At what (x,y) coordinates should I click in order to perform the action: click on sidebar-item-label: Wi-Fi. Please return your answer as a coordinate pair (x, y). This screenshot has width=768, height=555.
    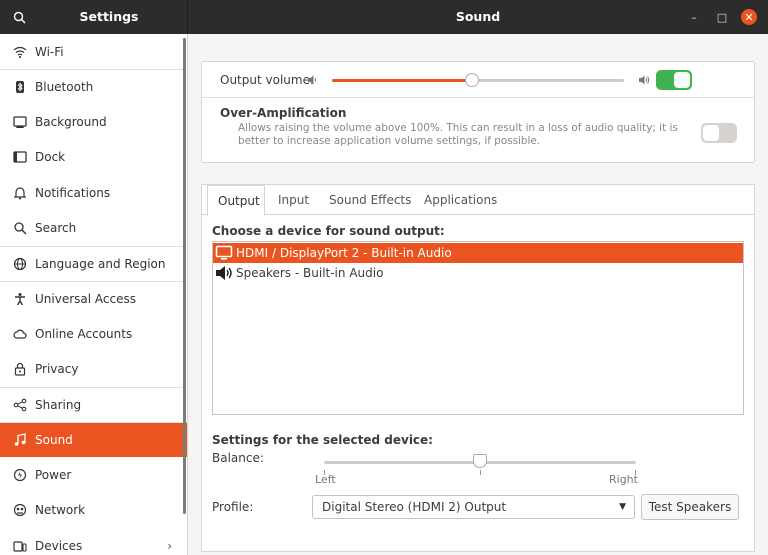
    Looking at the image, I should click on (49, 51).